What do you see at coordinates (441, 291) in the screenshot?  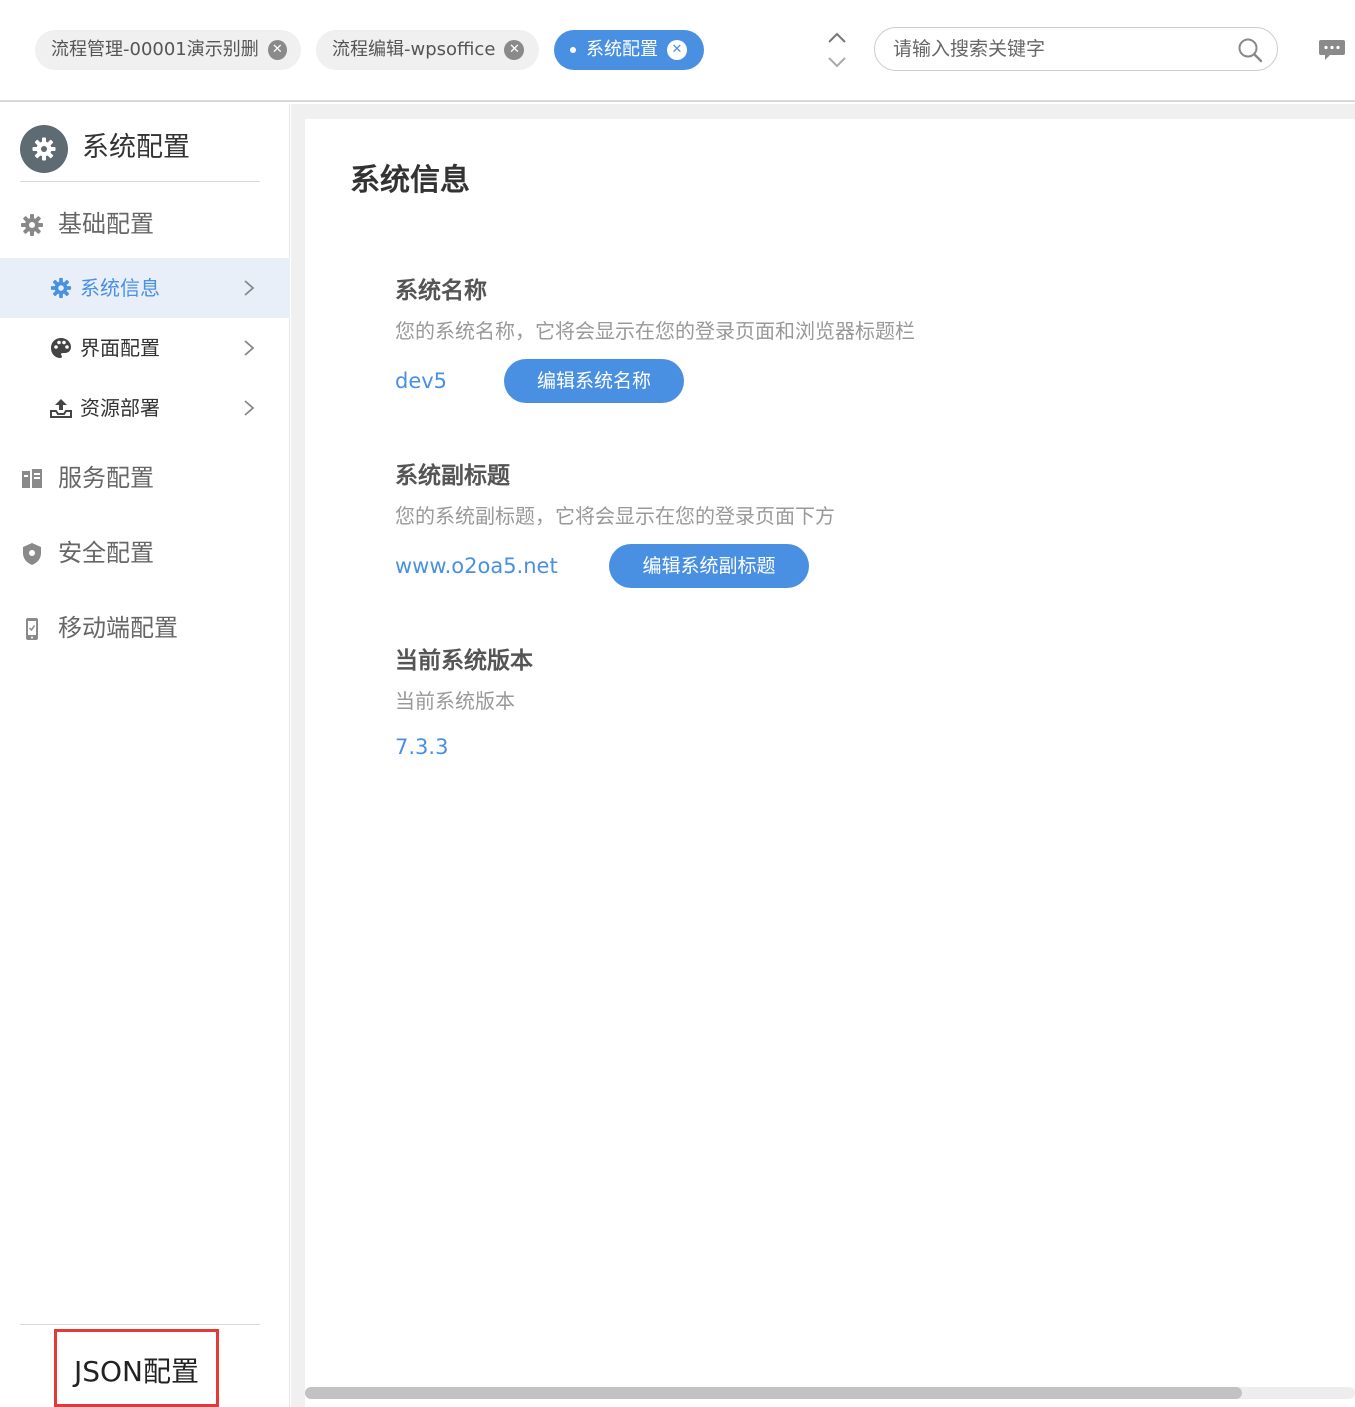 I see `section-title: 系统名称` at bounding box center [441, 291].